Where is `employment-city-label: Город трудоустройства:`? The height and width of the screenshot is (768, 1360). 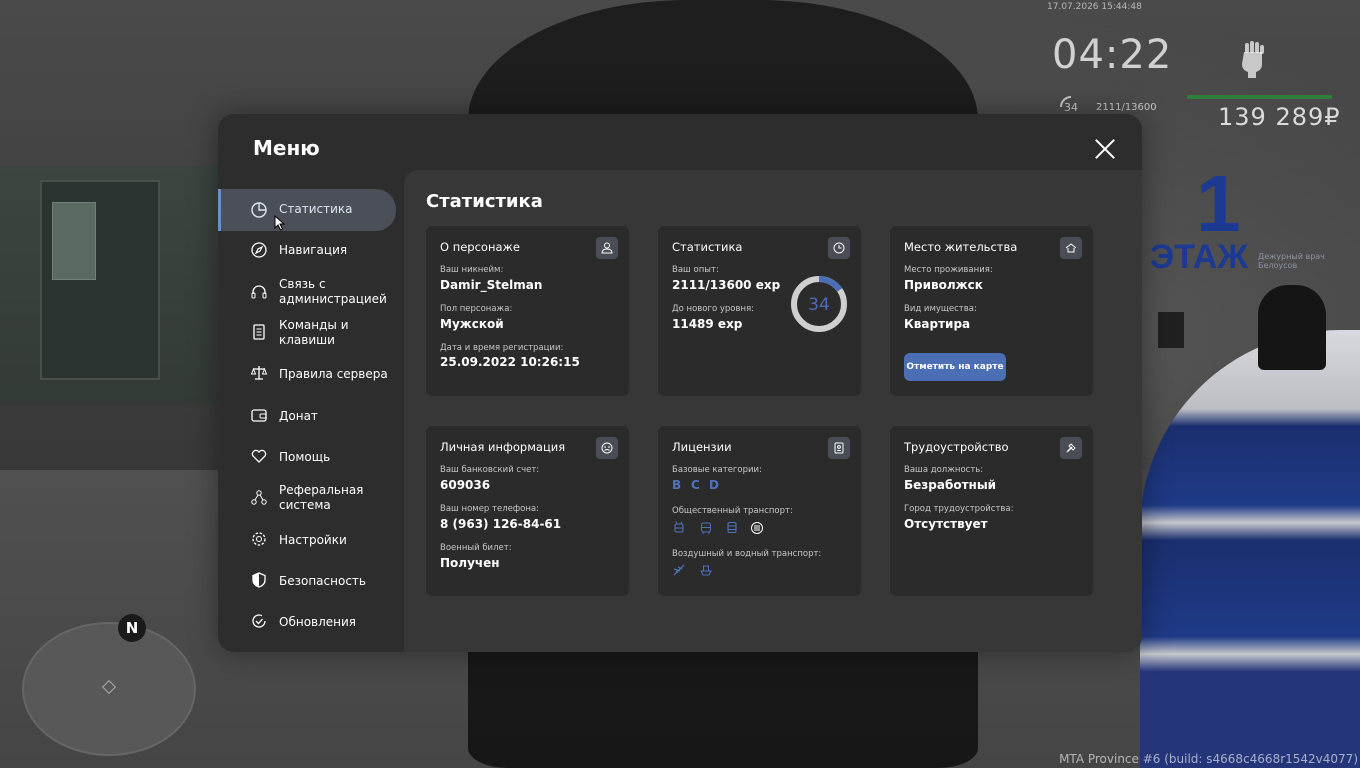 employment-city-label: Город трудоустройства: is located at coordinates (959, 509).